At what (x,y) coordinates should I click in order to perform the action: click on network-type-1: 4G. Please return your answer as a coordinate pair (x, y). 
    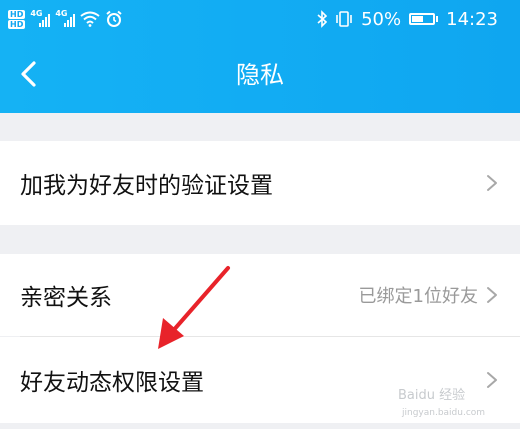
    Looking at the image, I should click on (36, 13).